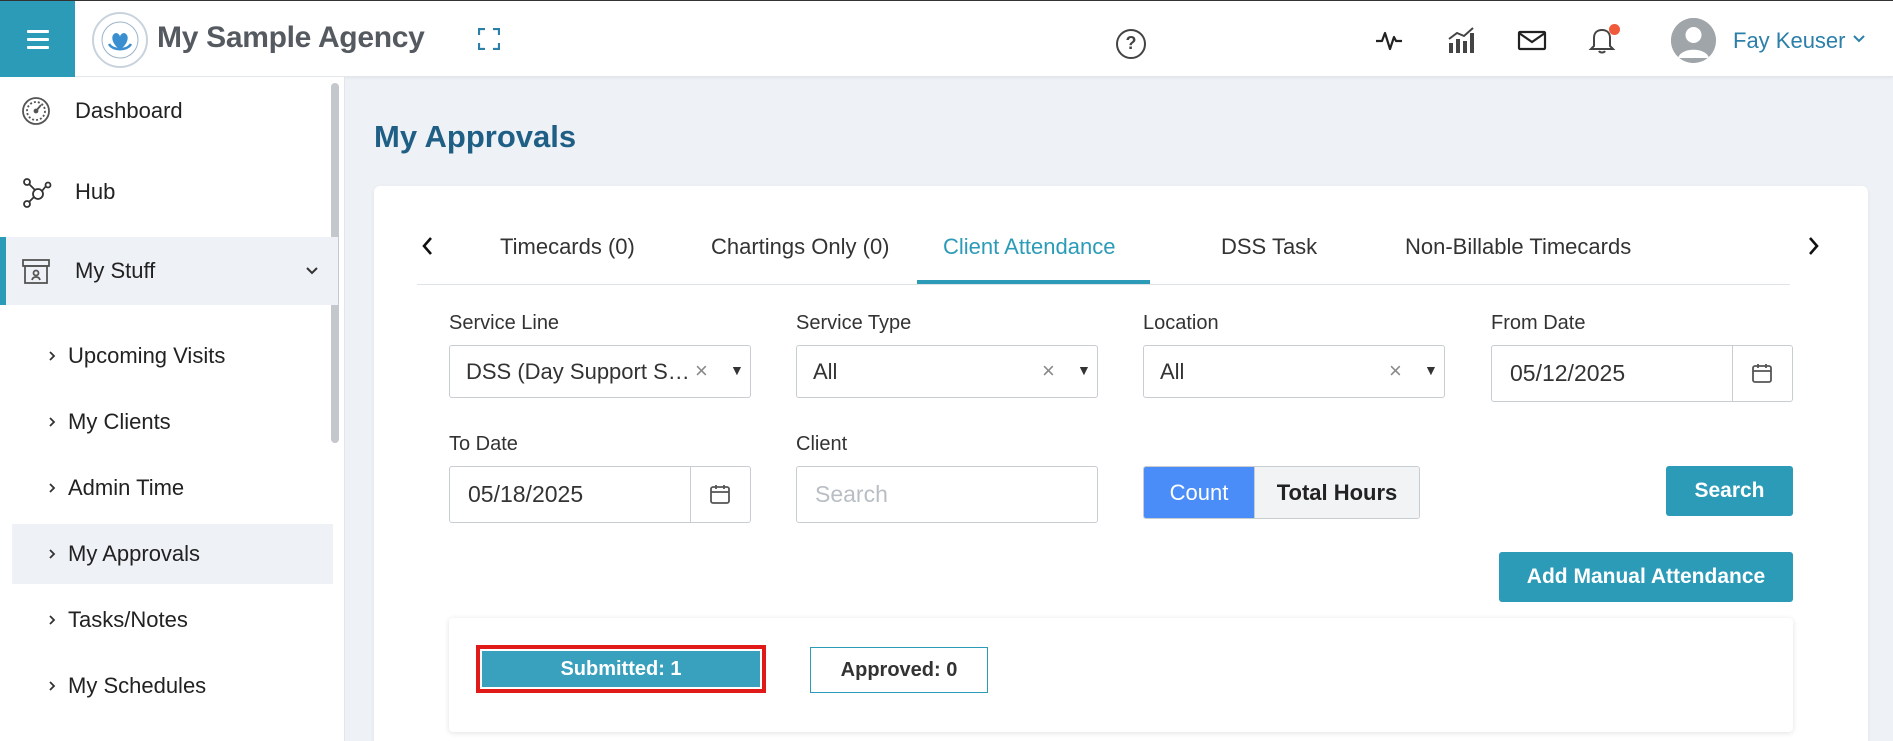 This screenshot has width=1893, height=741. Describe the element at coordinates (1389, 40) in the screenshot. I see `activity-icon` at that location.